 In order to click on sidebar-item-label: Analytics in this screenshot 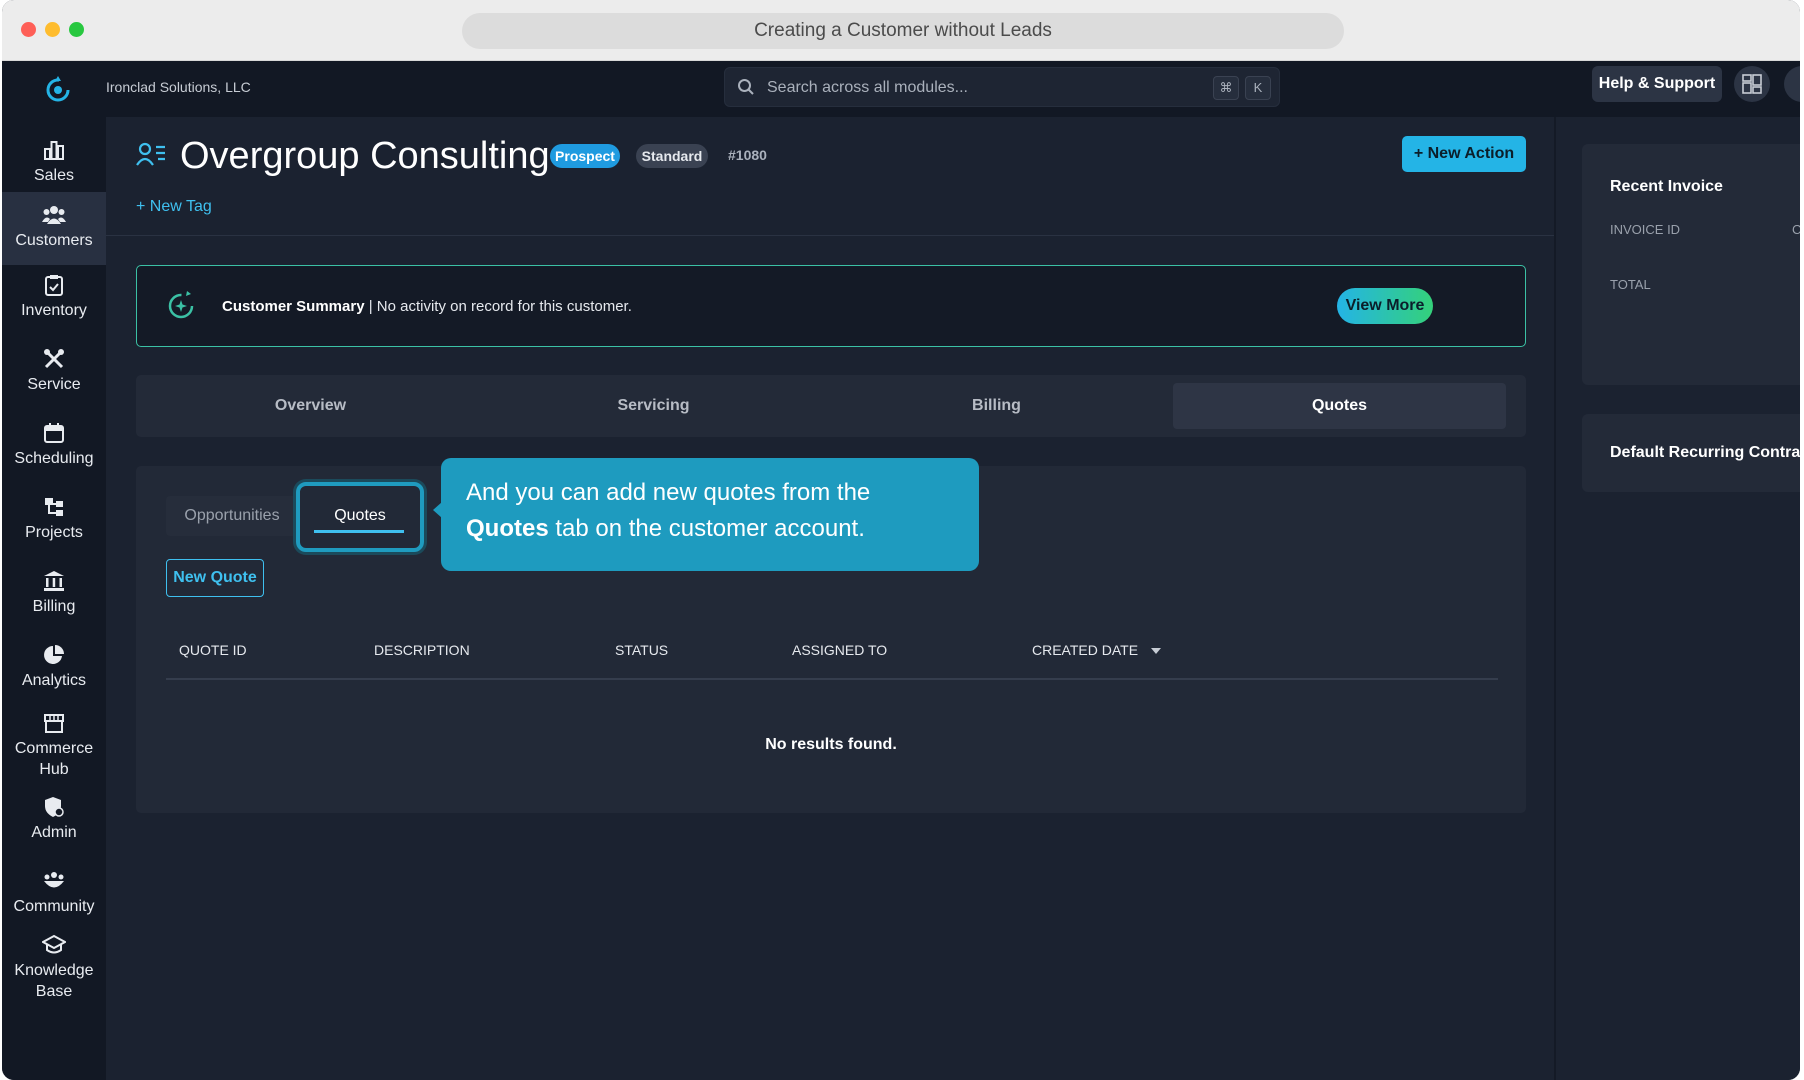, I will do `click(54, 680)`.